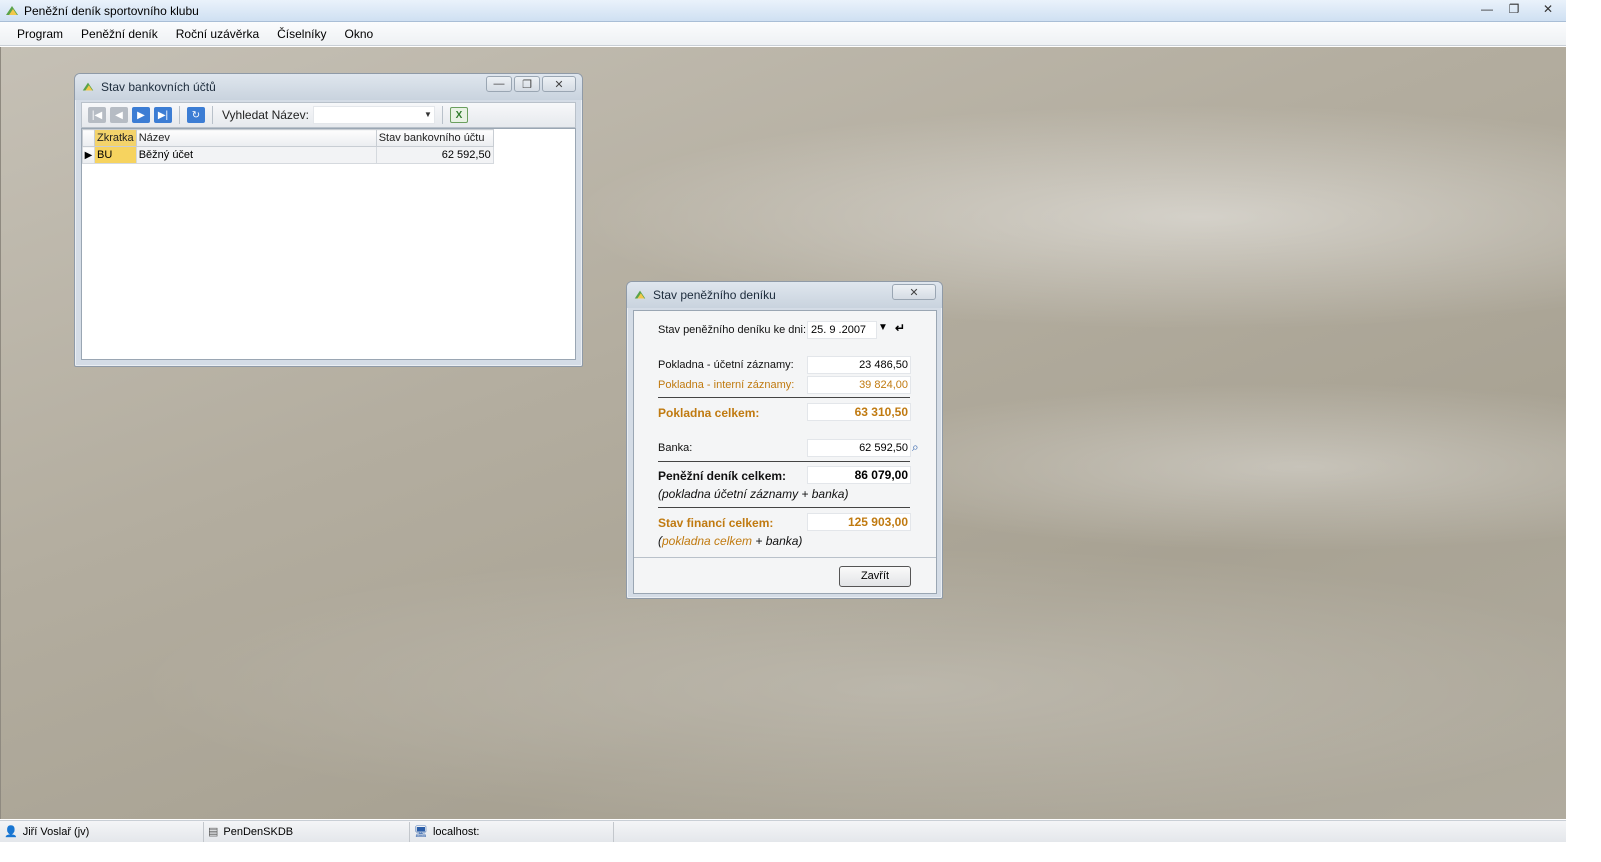  I want to click on maximize-button: ❐, so click(1514, 9).